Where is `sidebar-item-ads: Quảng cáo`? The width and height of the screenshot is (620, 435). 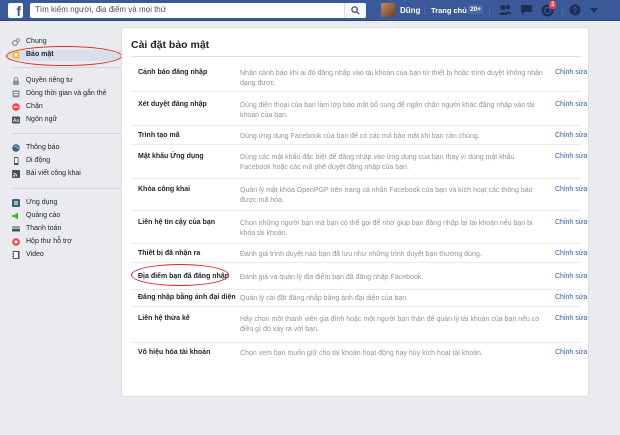 sidebar-item-ads: Quảng cáo is located at coordinates (64, 216).